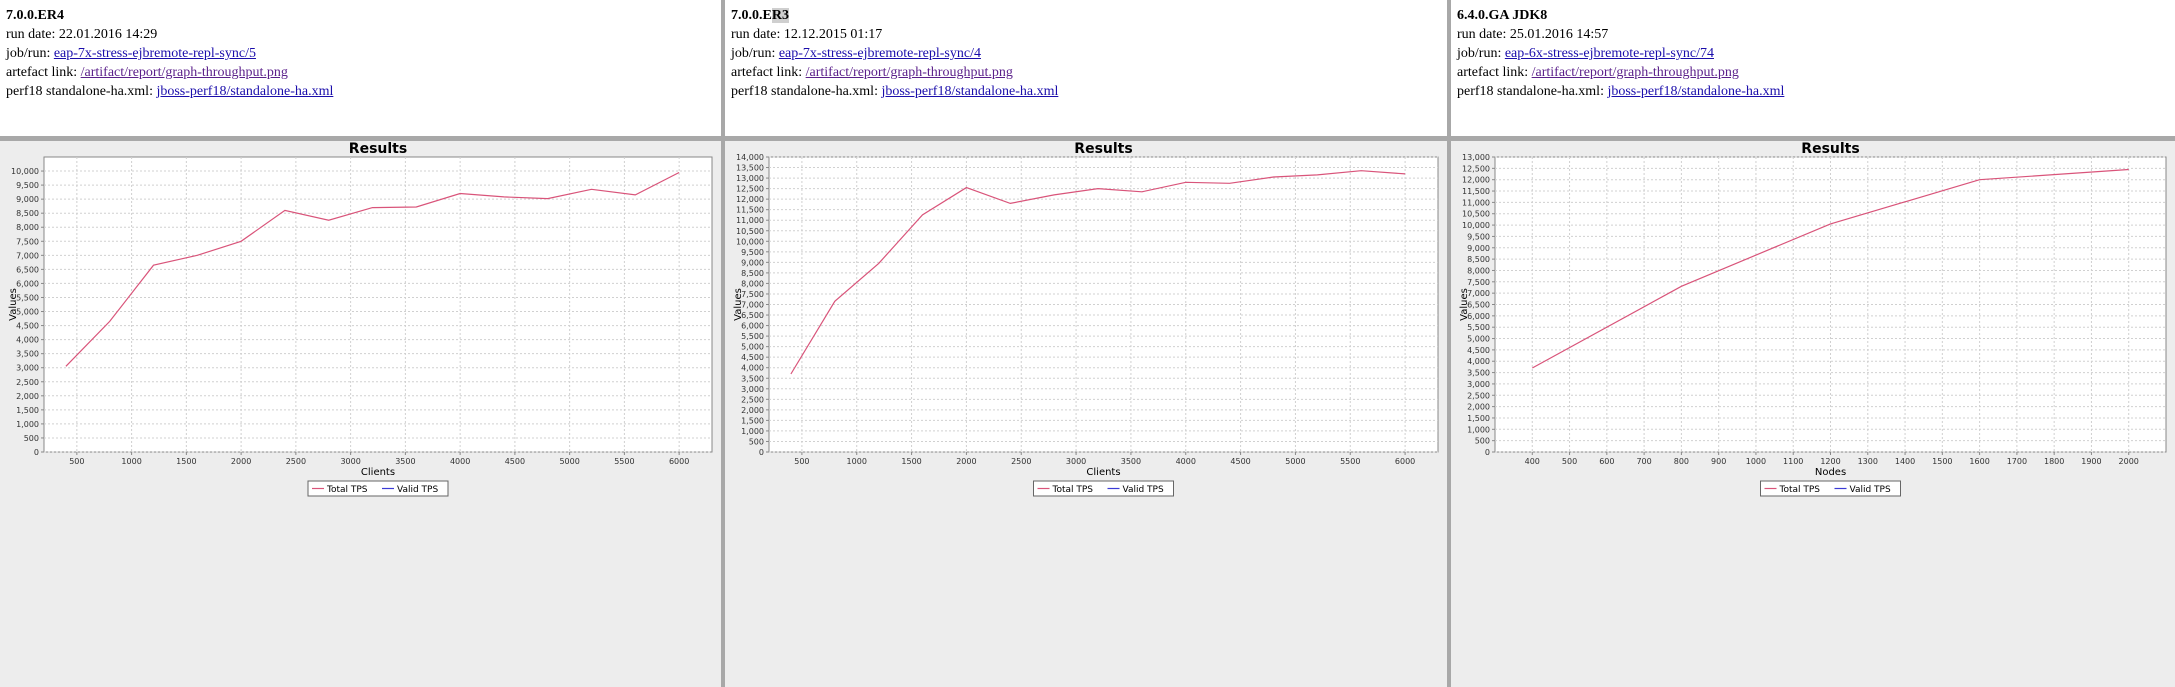 This screenshot has width=2175, height=687. Describe the element at coordinates (752, 336) in the screenshot. I see `y-tick-label: 5,500` at that location.